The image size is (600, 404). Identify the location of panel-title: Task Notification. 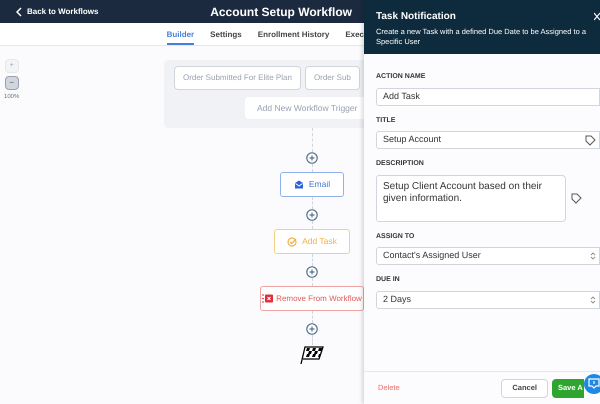
(416, 17).